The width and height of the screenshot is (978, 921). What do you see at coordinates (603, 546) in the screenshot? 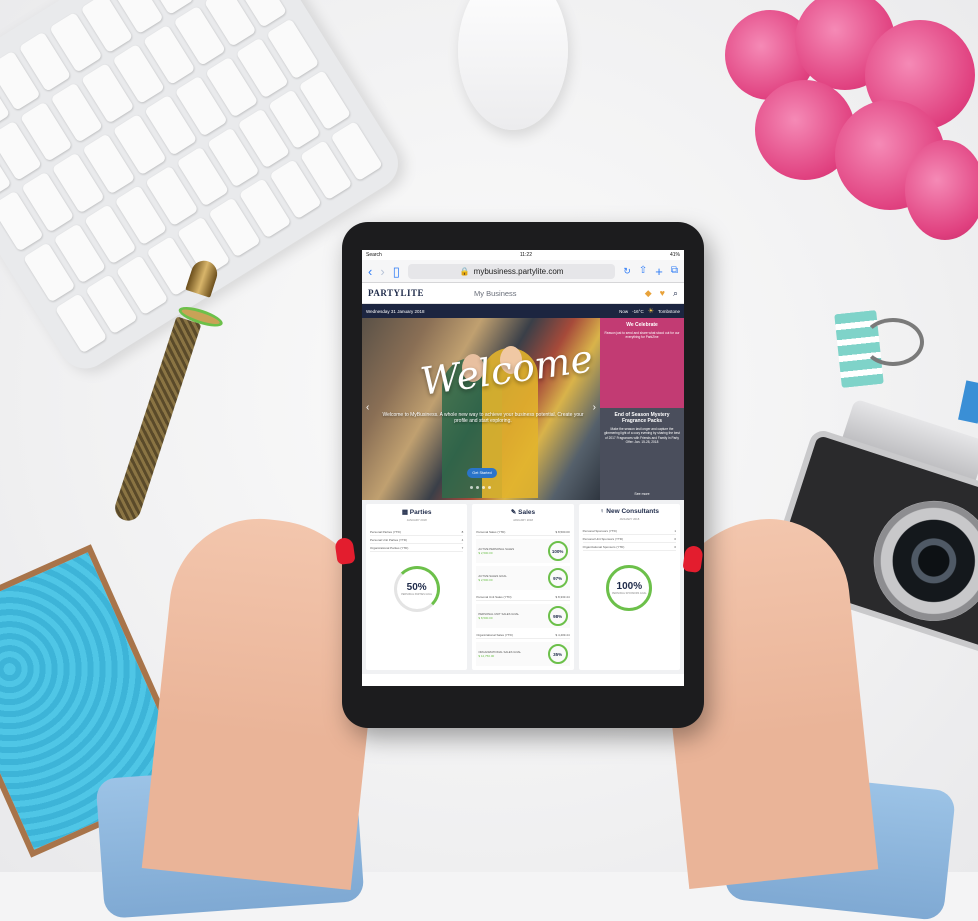
I see `row-label: Organizational Sponsors (YTD)` at bounding box center [603, 546].